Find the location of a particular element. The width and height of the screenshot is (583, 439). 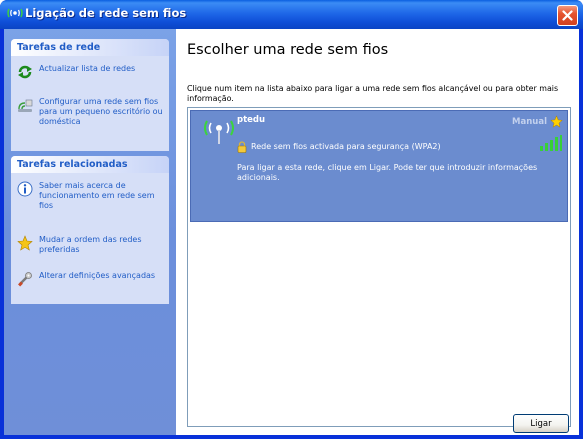

preferred-star-icon is located at coordinates (556, 121).